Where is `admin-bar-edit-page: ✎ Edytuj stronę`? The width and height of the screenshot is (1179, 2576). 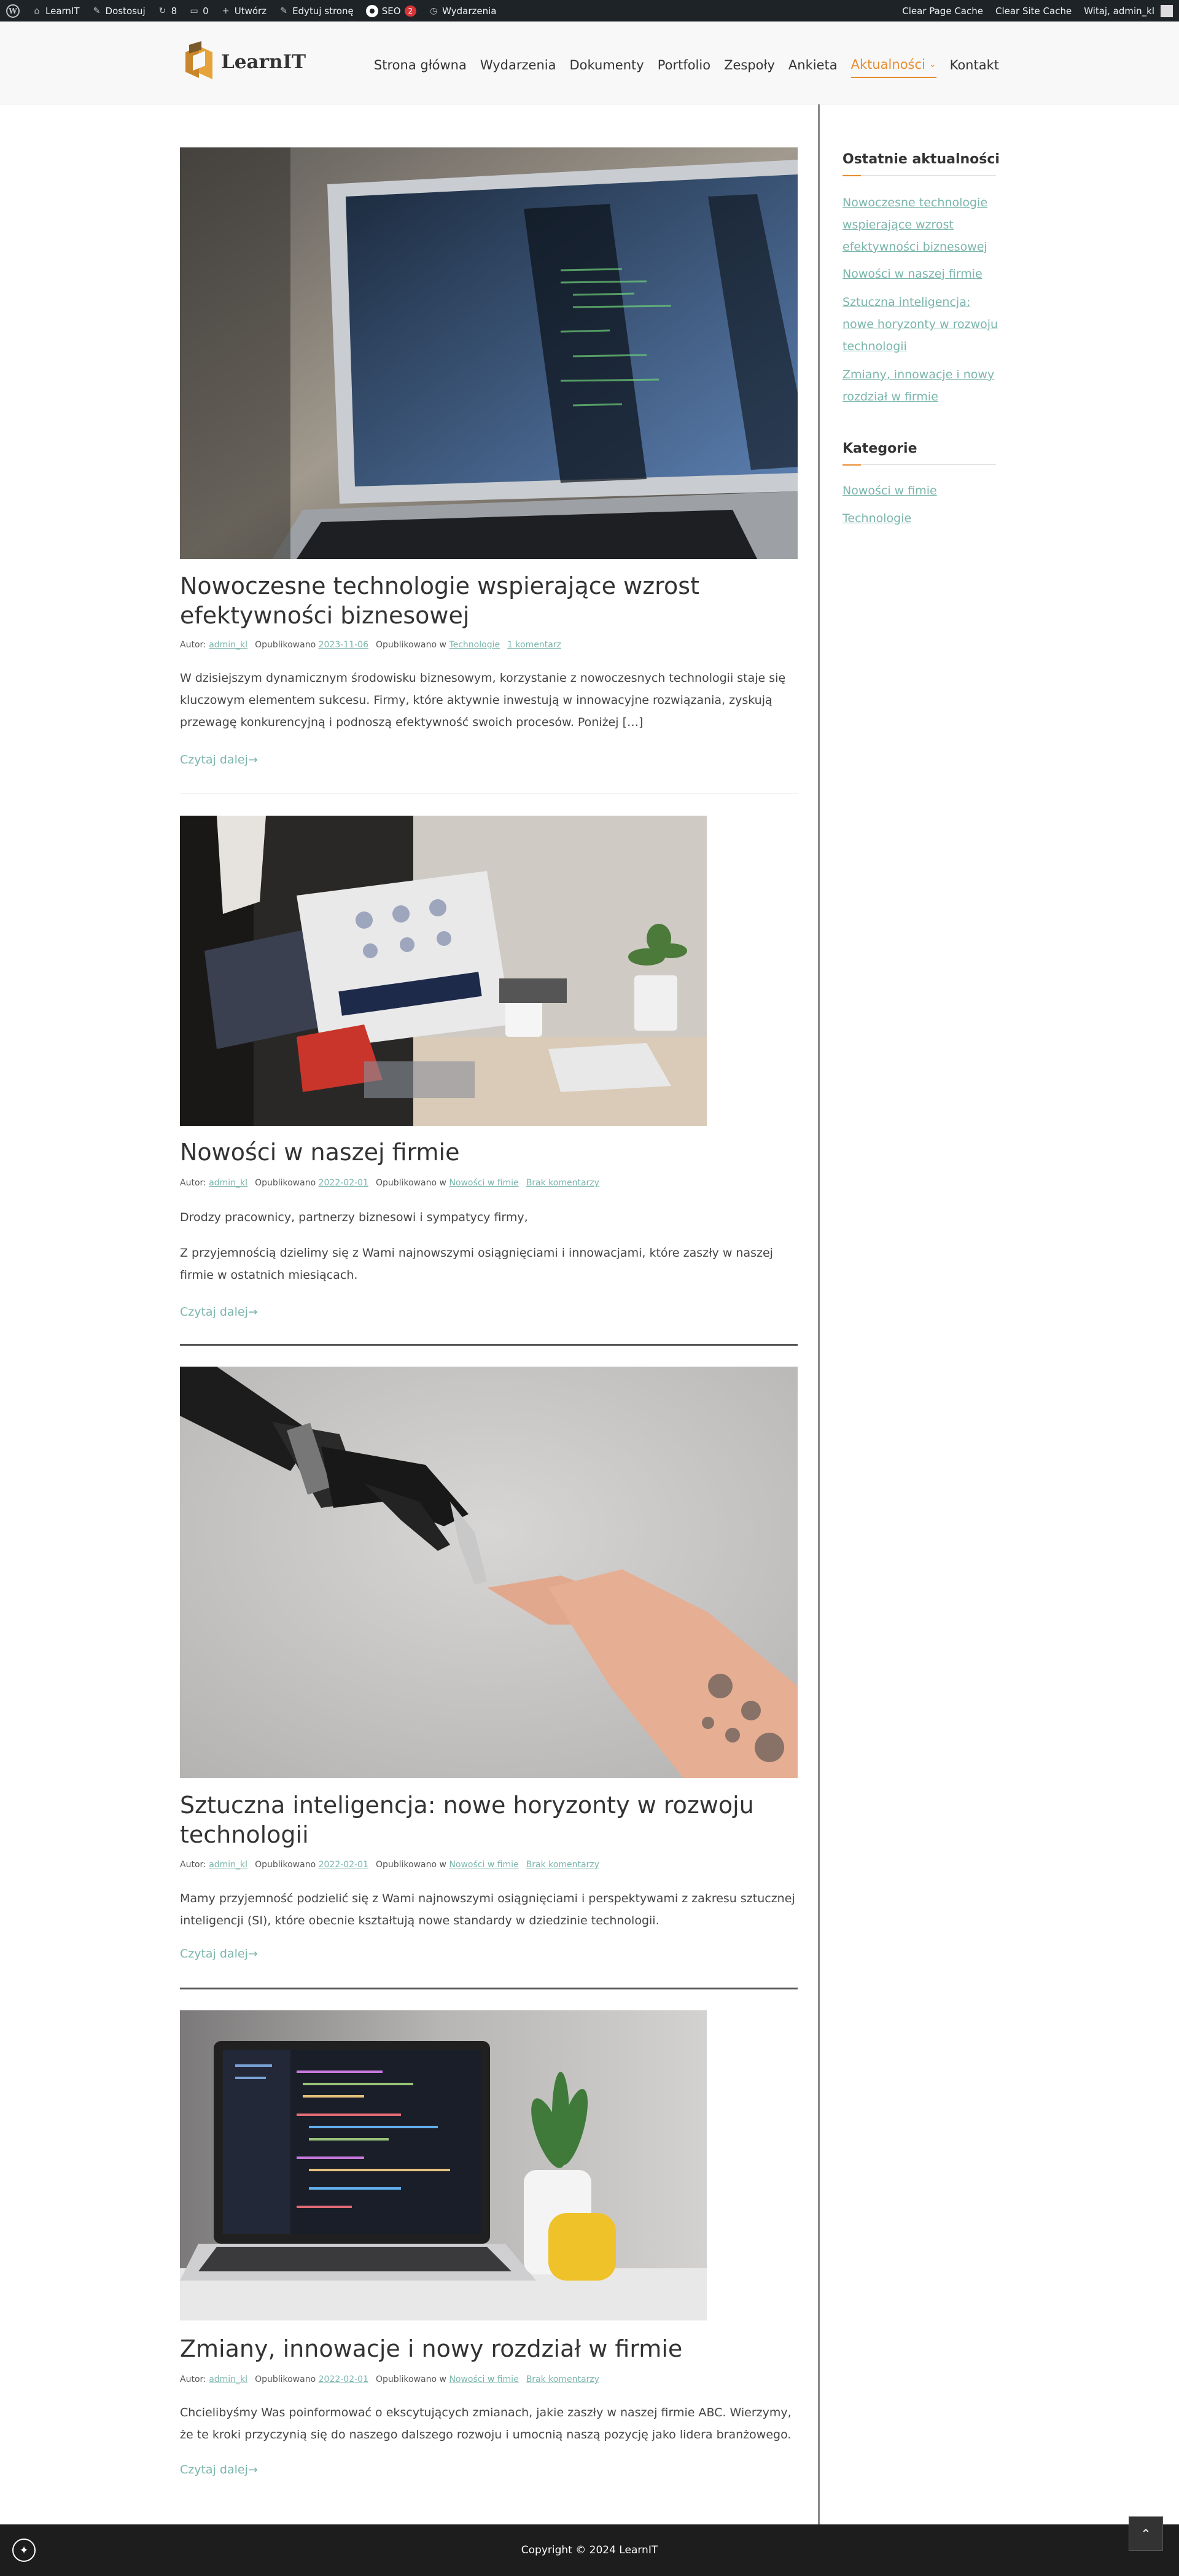
admin-bar-edit-page: ✎ Edytuj stronę is located at coordinates (316, 11).